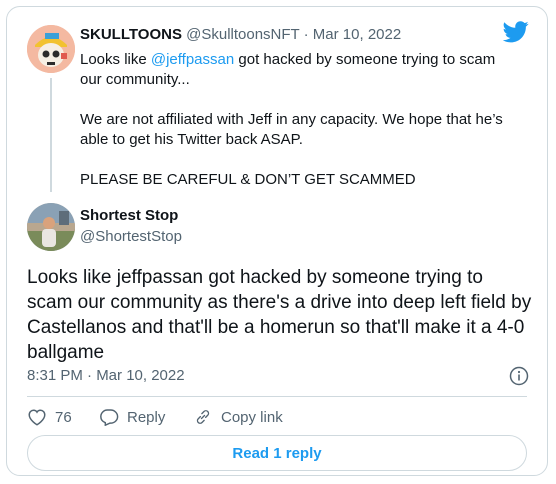  What do you see at coordinates (277, 453) in the screenshot?
I see `read-replies-button: Read 1 reply` at bounding box center [277, 453].